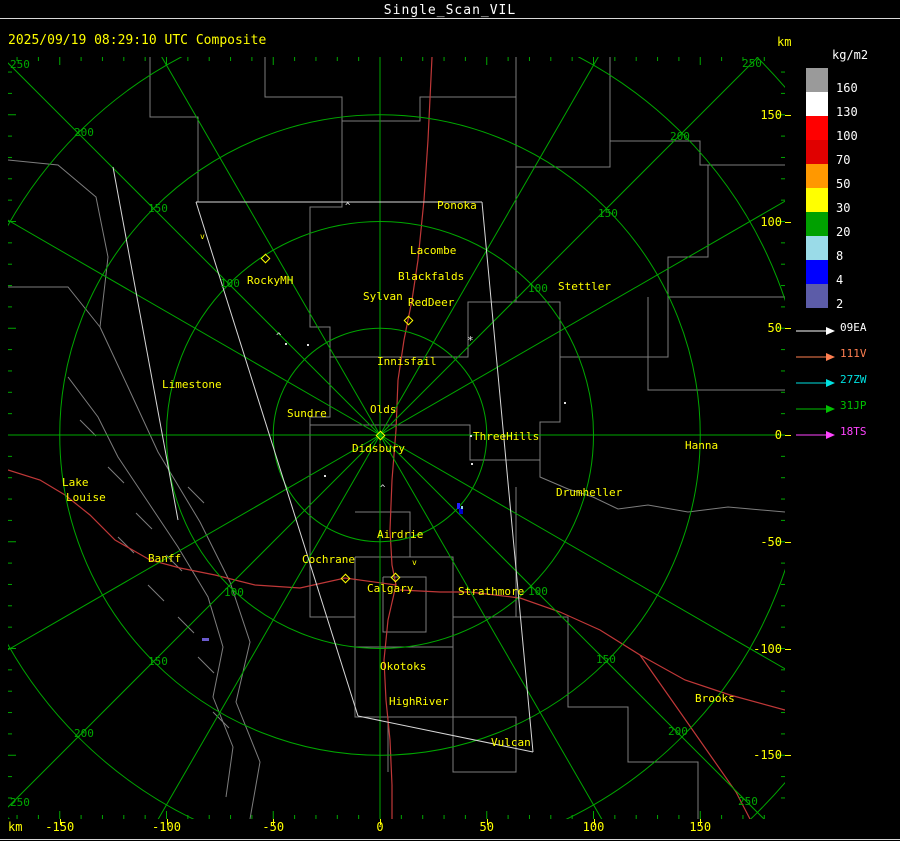 This screenshot has width=900, height=841. Describe the element at coordinates (328, 559) in the screenshot. I see `town-label: Cochrane` at that location.